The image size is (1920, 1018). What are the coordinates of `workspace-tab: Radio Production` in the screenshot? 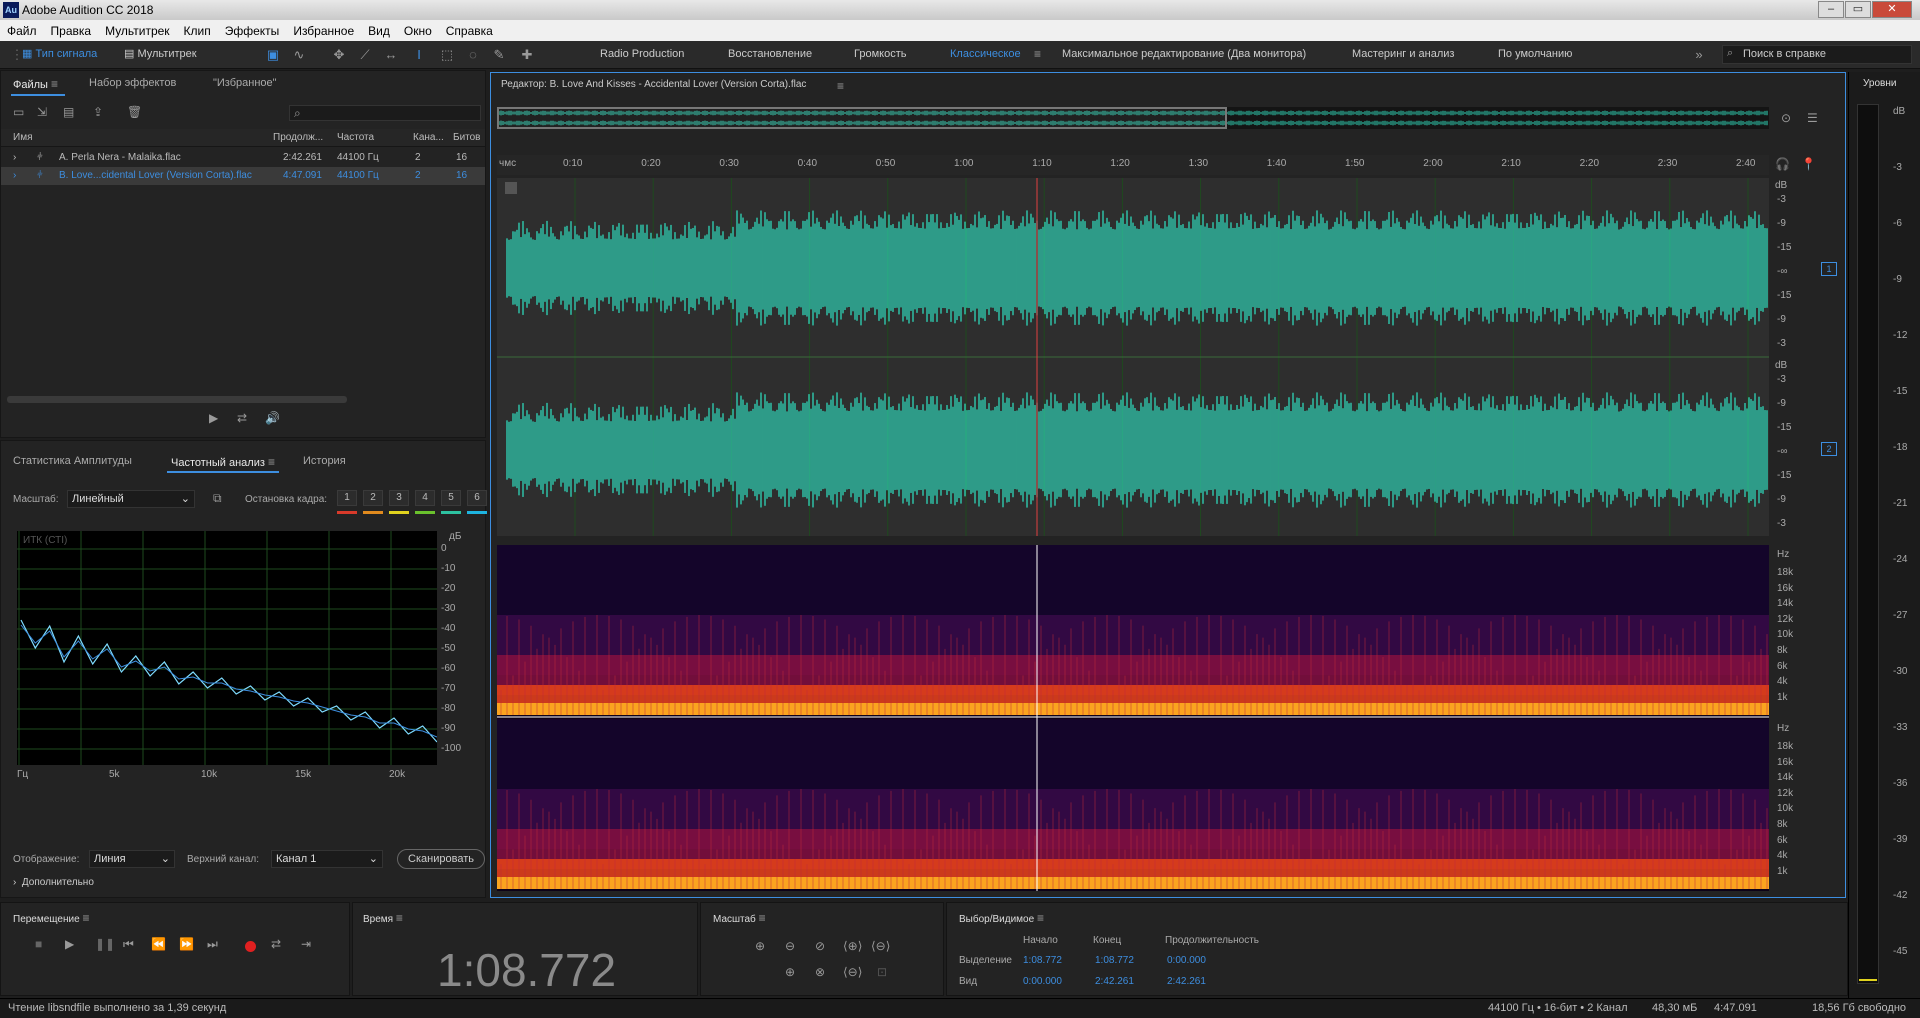 It's located at (642, 54).